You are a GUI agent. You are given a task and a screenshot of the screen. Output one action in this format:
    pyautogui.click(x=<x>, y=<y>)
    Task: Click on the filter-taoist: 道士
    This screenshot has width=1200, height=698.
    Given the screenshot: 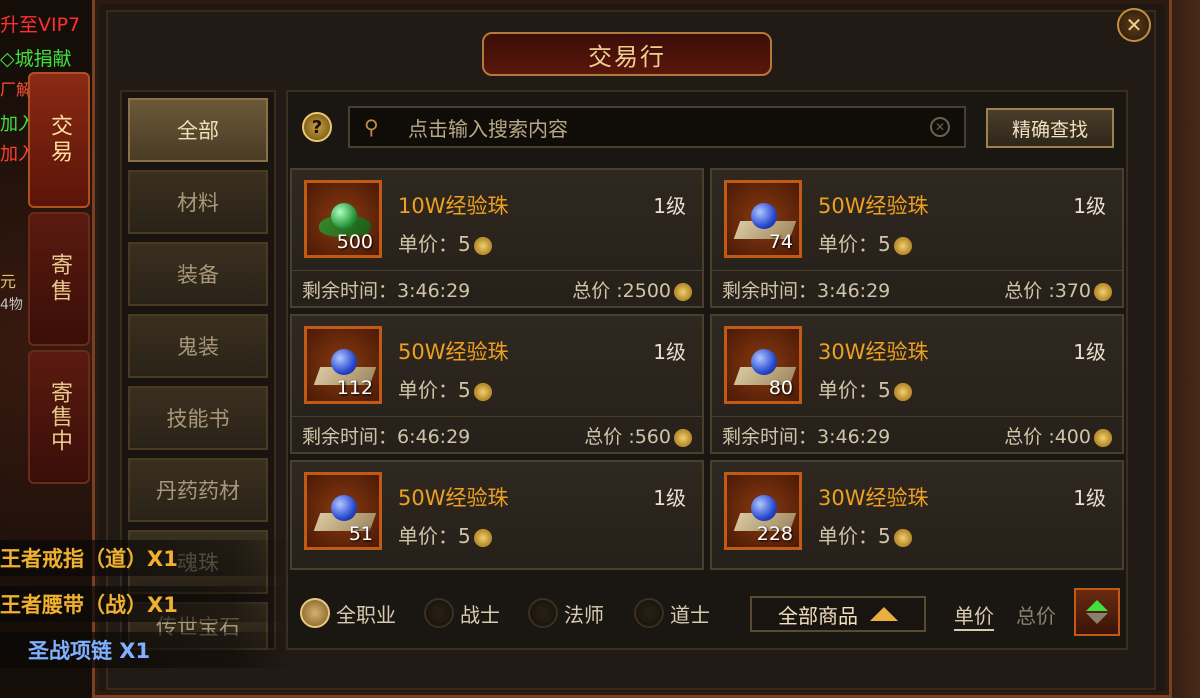 What is the action you would take?
    pyautogui.click(x=672, y=613)
    